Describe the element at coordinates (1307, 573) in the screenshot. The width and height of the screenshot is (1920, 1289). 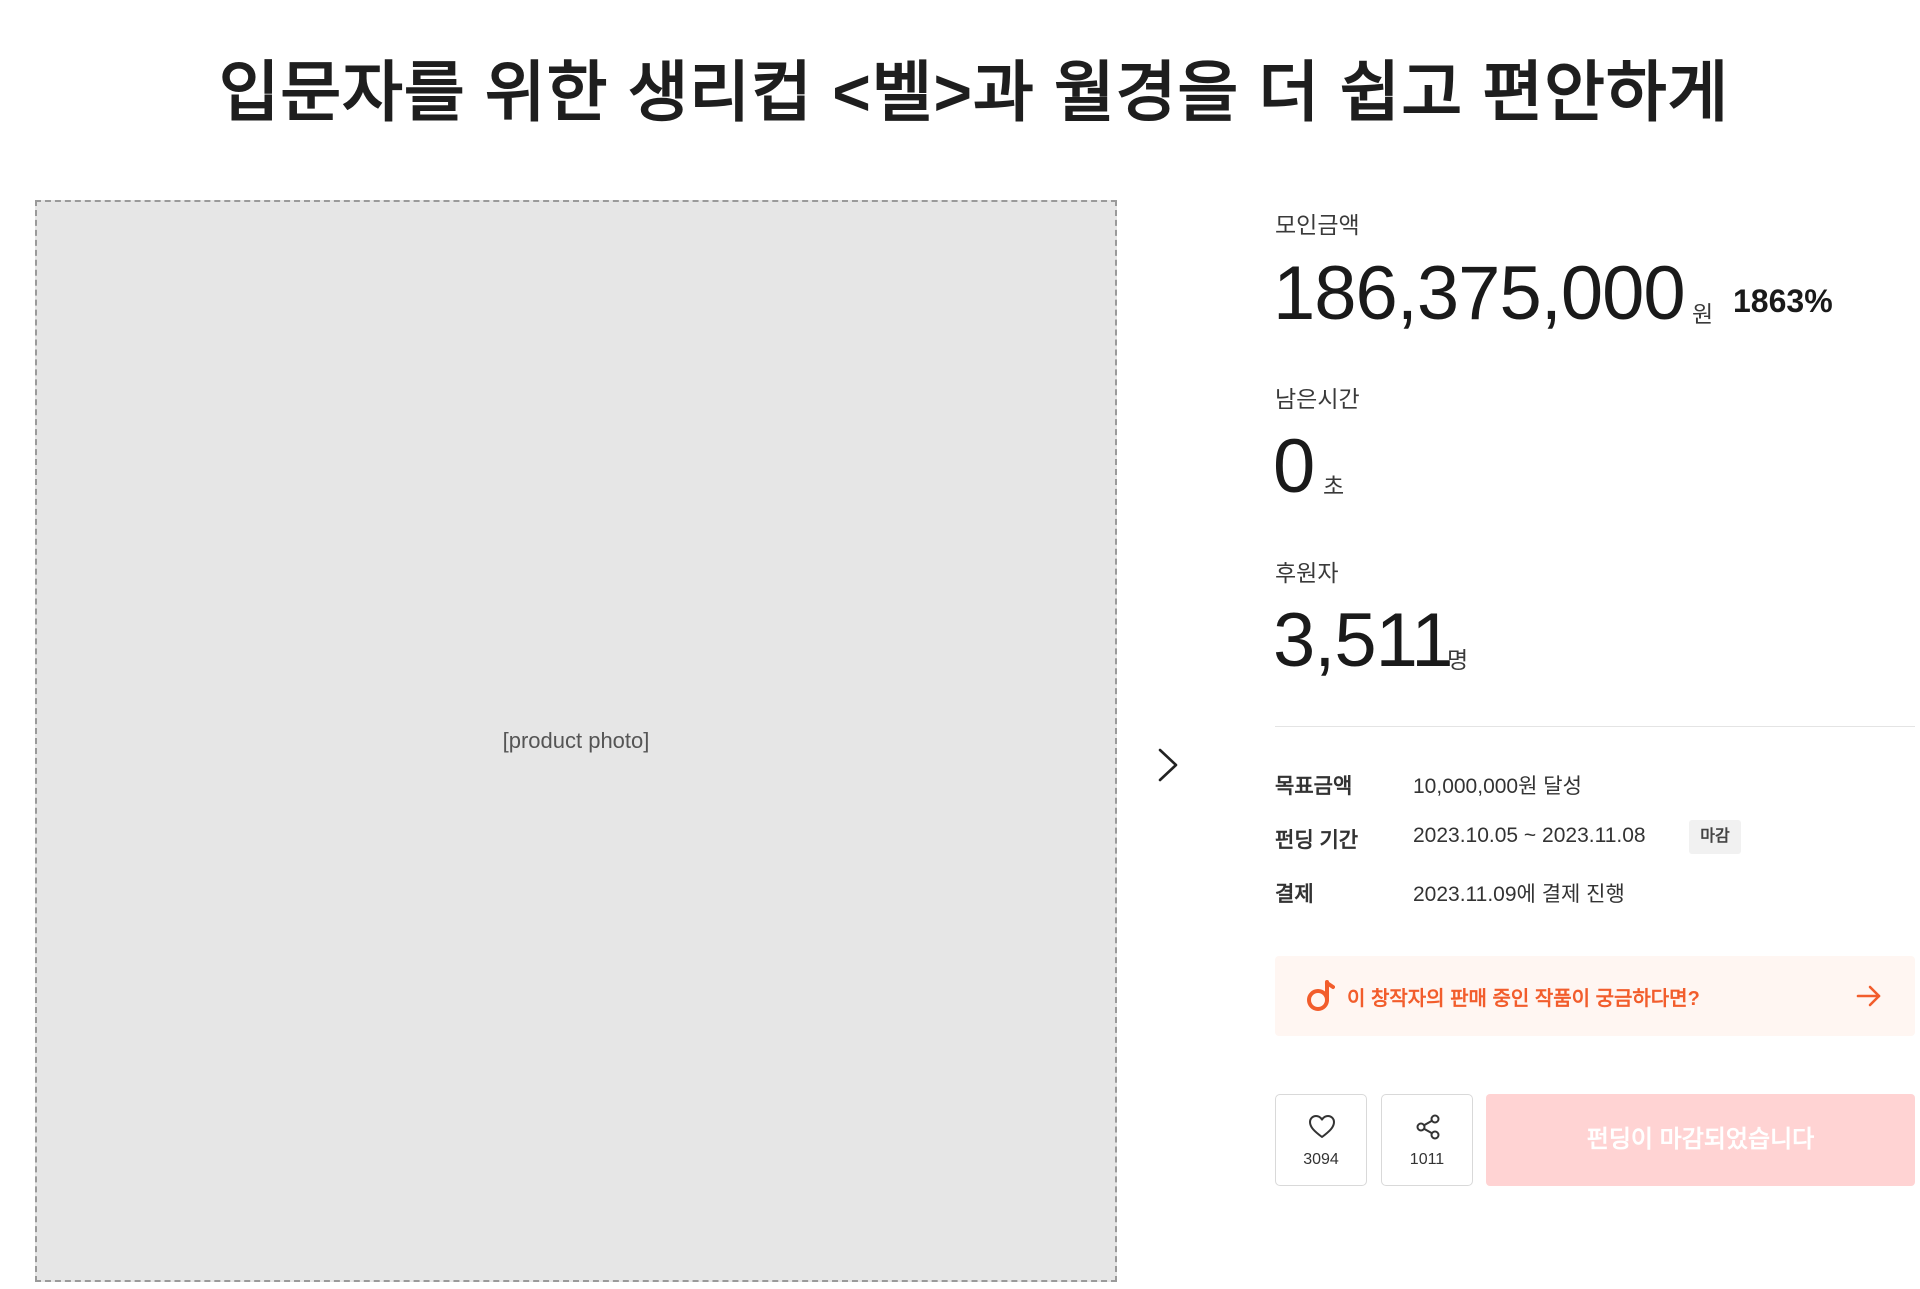
I see `backers-label: 후원자` at that location.